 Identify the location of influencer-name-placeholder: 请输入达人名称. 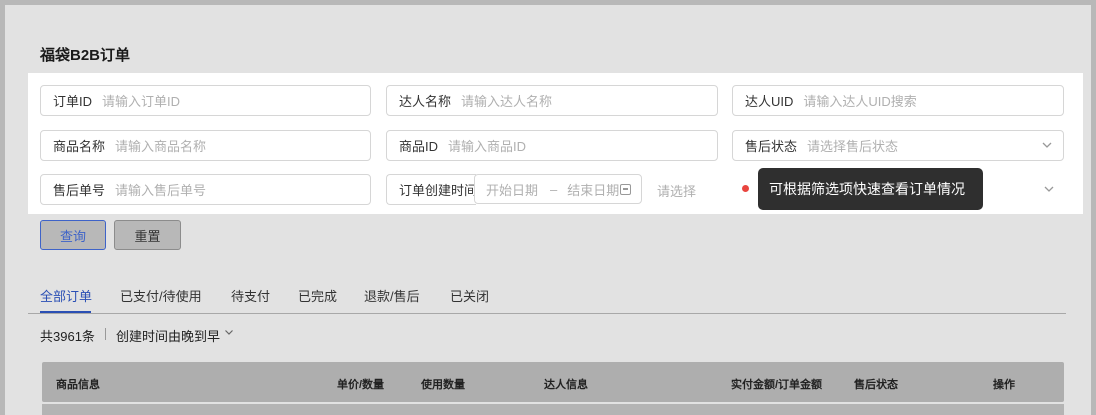
(507, 101).